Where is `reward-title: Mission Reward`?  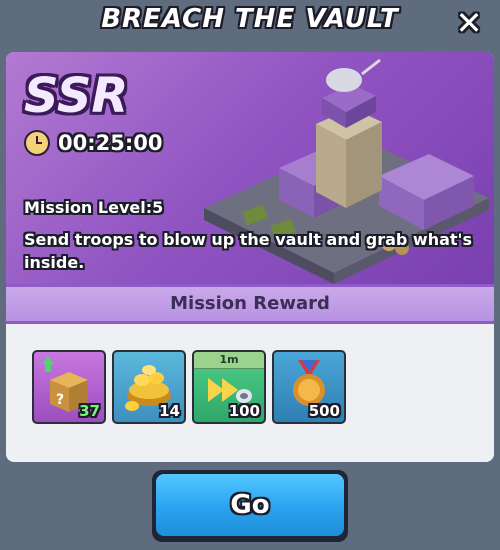
reward-title: Mission Reward is located at coordinates (250, 303).